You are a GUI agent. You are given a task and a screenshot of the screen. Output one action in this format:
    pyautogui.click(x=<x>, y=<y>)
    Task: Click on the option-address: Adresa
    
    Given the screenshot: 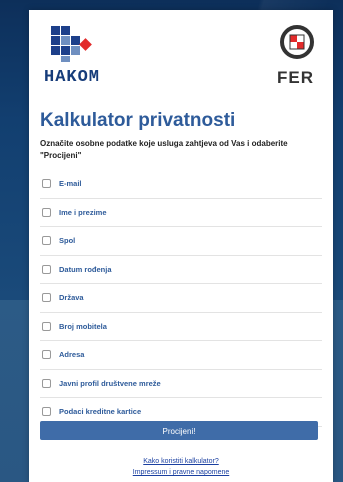 What is the action you would take?
    pyautogui.click(x=181, y=355)
    